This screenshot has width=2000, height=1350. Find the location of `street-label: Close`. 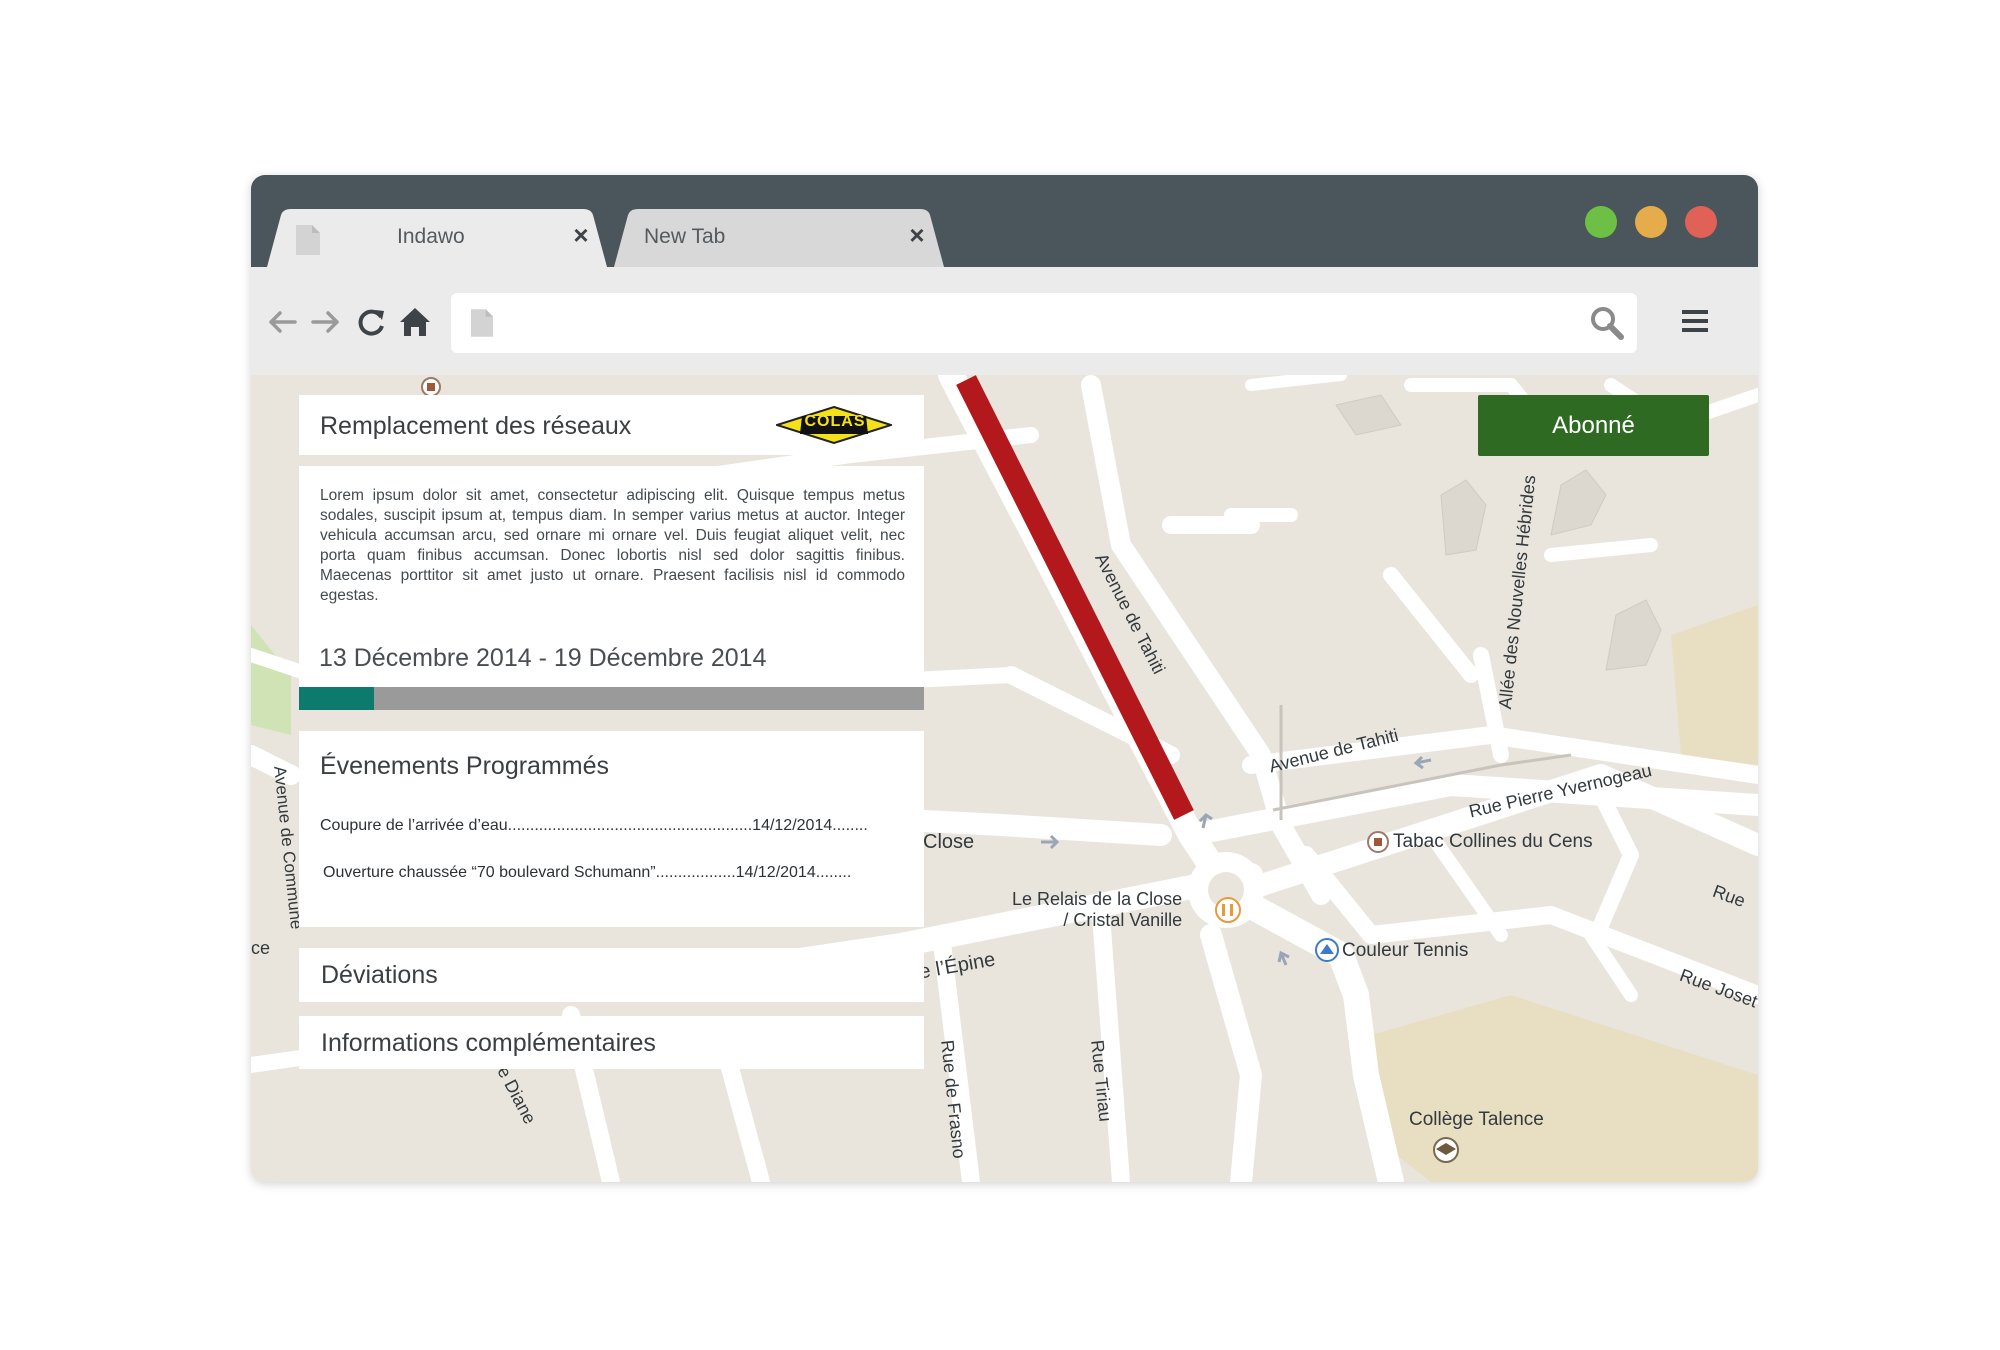

street-label: Close is located at coordinates (949, 842).